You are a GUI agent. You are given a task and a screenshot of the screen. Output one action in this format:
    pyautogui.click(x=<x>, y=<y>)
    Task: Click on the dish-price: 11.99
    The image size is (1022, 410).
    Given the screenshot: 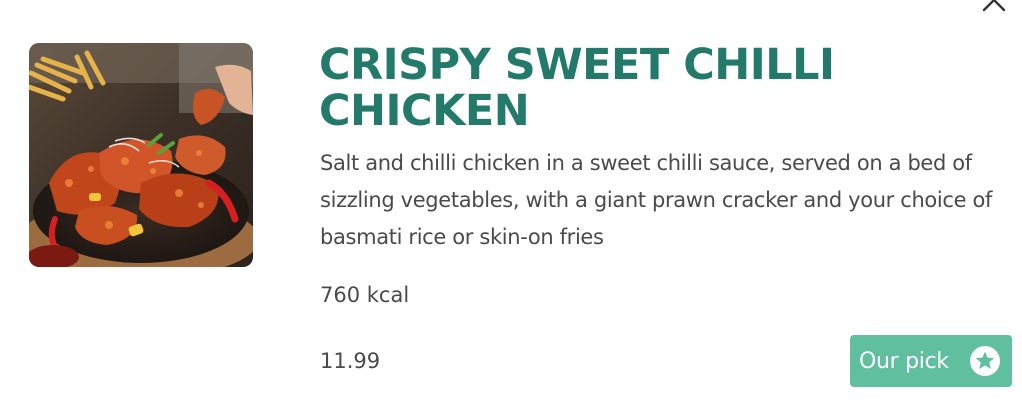 What is the action you would take?
    pyautogui.click(x=350, y=361)
    